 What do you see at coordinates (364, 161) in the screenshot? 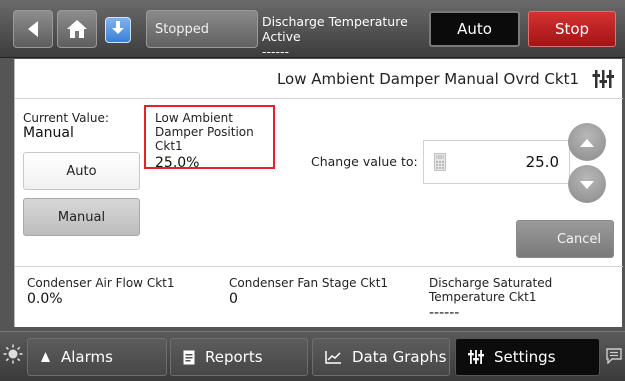
I see `change-value-label: Change value to:` at bounding box center [364, 161].